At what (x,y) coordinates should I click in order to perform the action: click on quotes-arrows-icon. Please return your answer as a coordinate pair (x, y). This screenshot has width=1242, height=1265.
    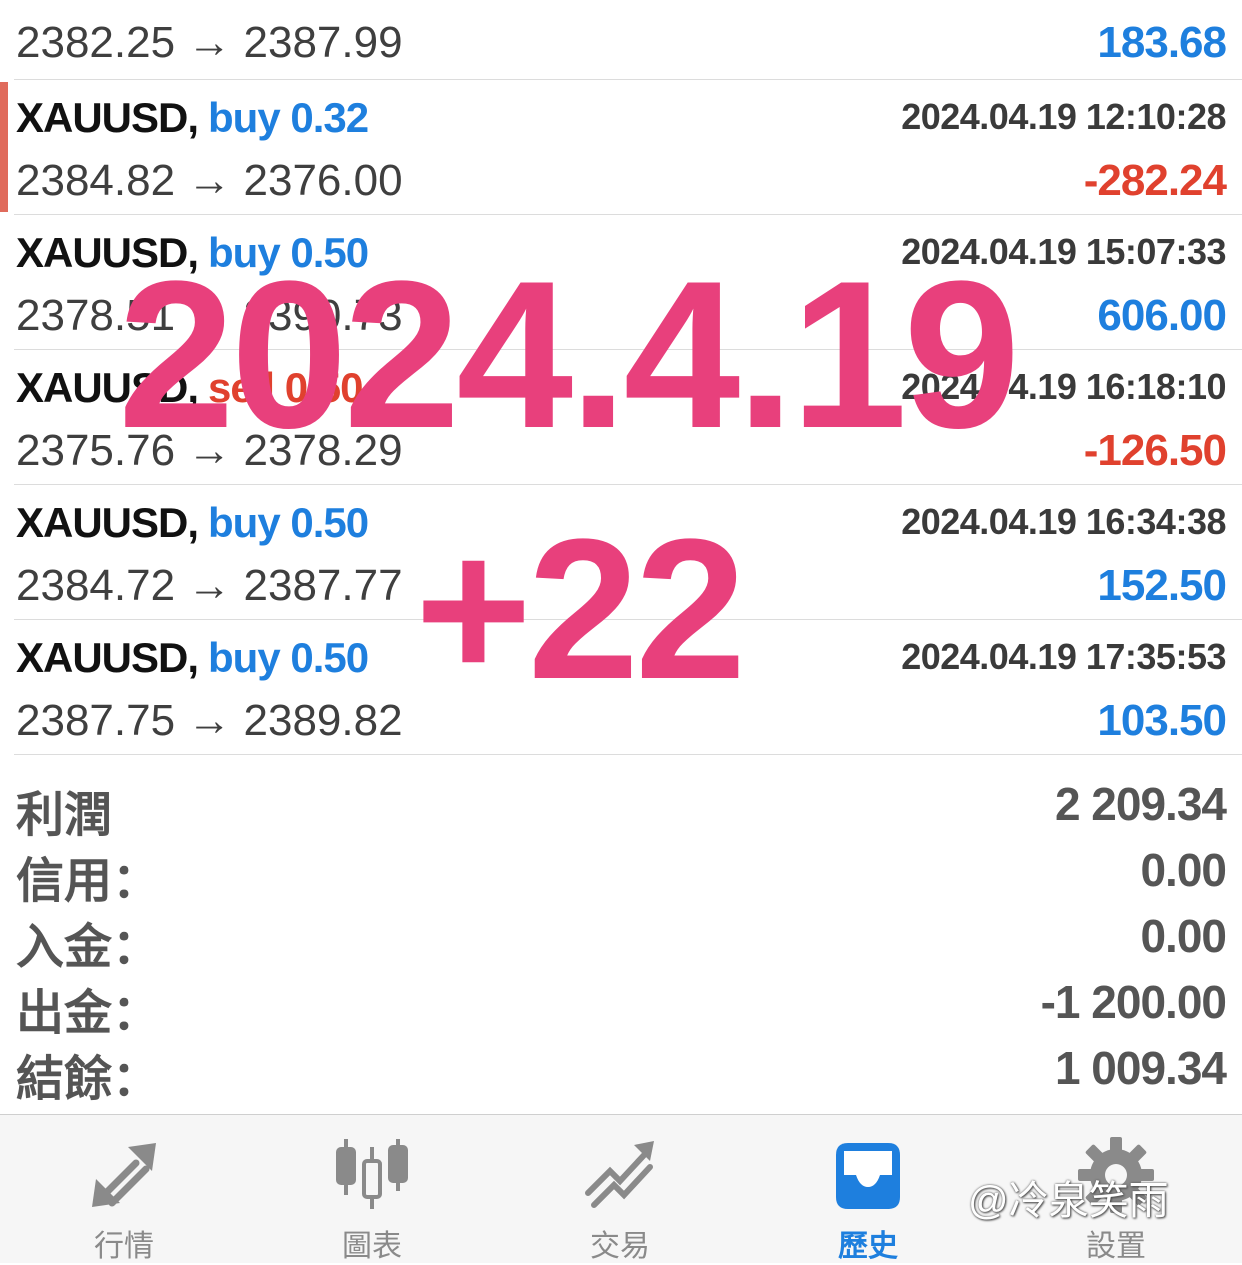
    Looking at the image, I should click on (124, 1175).